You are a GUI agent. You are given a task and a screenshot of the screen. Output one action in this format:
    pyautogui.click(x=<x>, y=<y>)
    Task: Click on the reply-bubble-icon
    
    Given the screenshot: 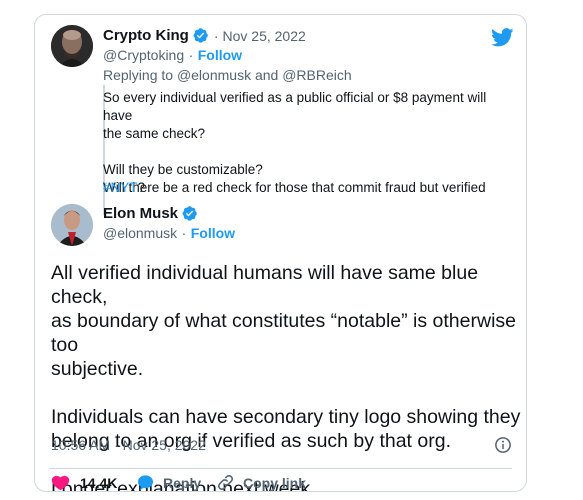 What is the action you would take?
    pyautogui.click(x=145, y=483)
    